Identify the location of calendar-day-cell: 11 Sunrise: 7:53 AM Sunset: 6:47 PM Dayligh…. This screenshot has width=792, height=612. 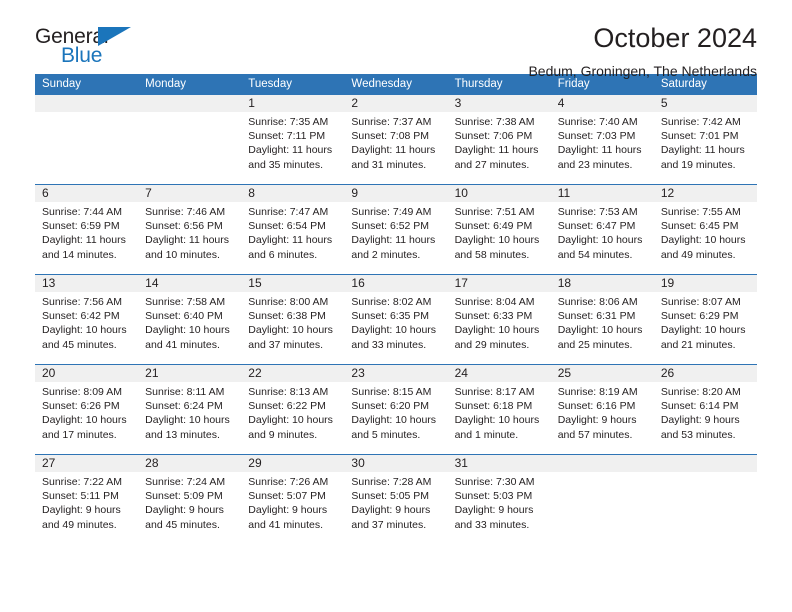
(602, 229).